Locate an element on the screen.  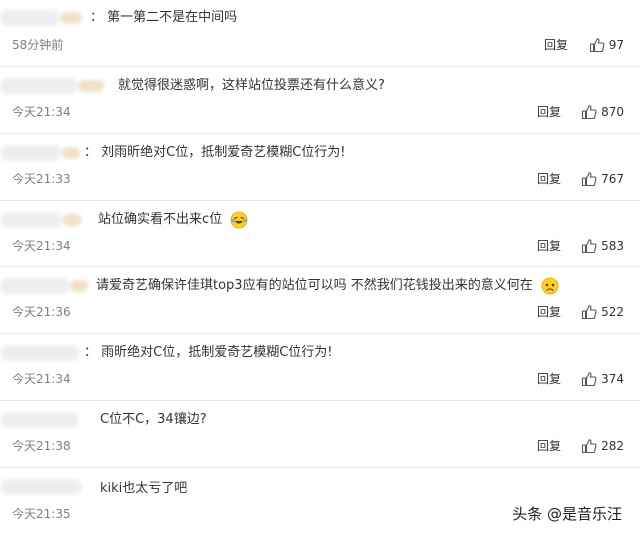
laughing-tears-emoji-icon is located at coordinates (239, 220).